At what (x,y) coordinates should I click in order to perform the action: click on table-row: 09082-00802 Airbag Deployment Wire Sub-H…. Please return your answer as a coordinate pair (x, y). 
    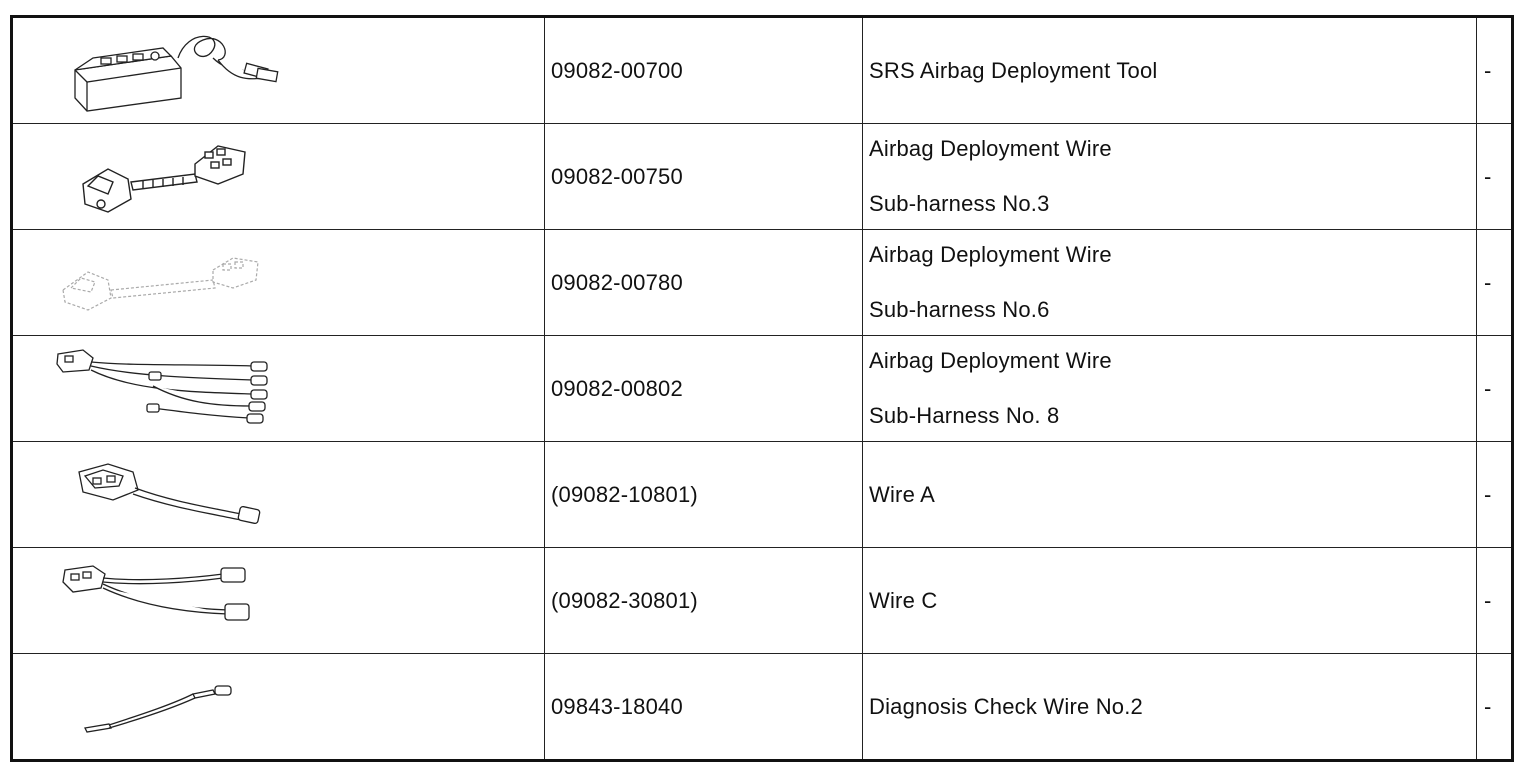
    Looking at the image, I should click on (762, 388).